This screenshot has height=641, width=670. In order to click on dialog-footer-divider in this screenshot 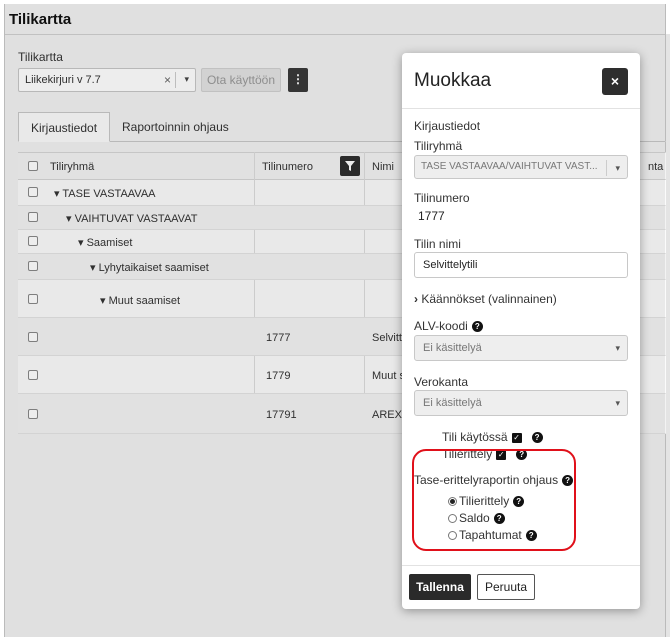, I will do `click(521, 565)`.